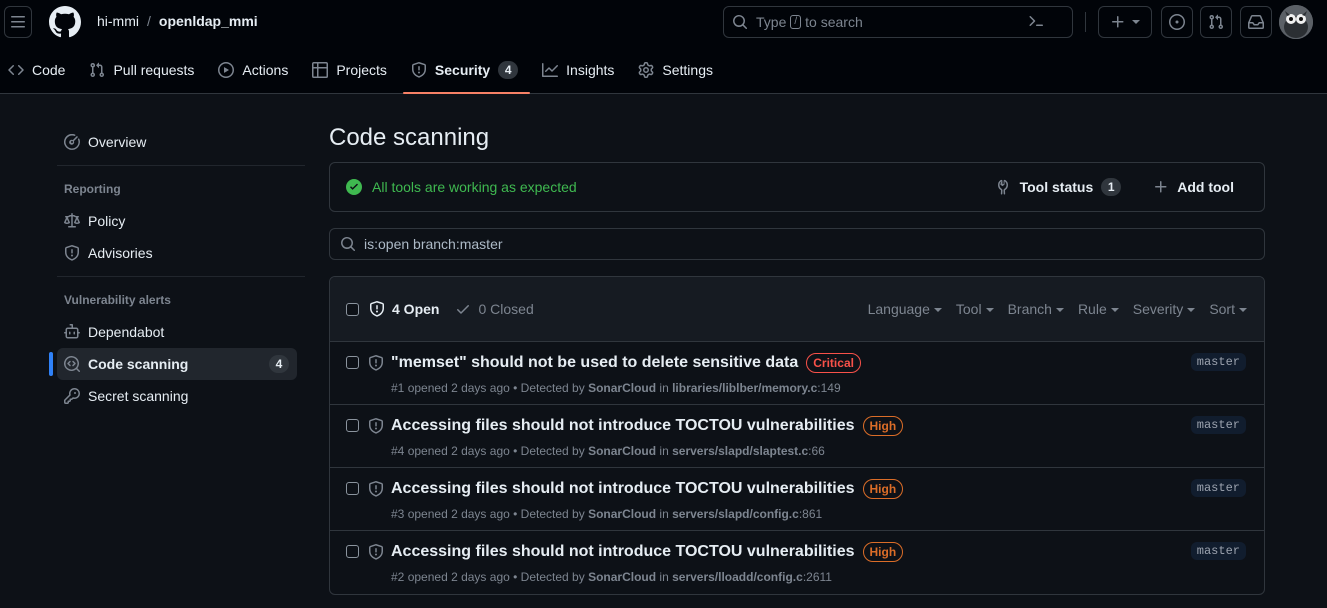  Describe the element at coordinates (177, 142) in the screenshot. I see `sidebar-item-overview: Overview` at that location.